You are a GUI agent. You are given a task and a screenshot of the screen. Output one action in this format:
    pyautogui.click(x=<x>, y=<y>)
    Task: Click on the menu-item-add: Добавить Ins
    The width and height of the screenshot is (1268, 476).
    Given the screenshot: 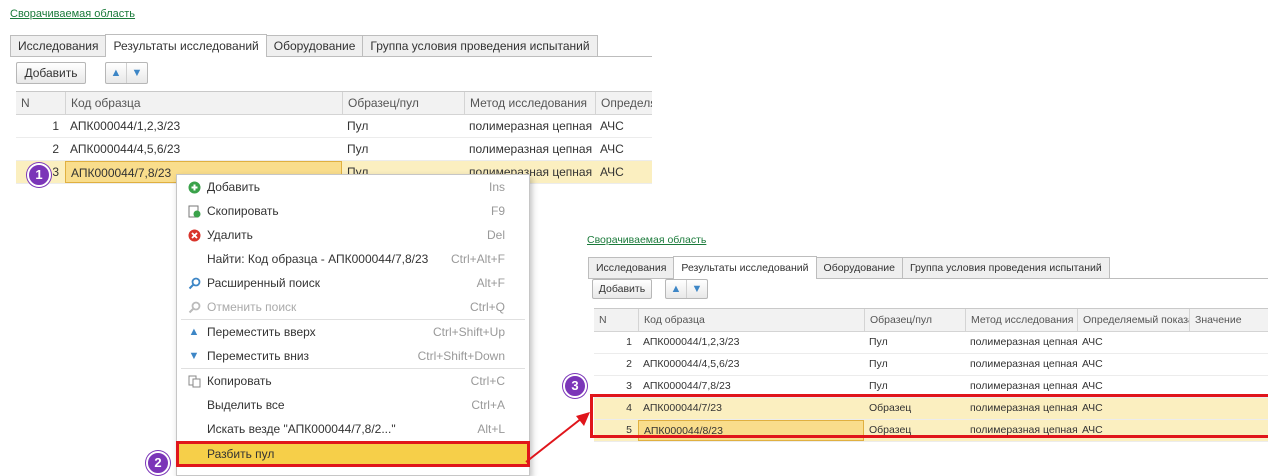 What is the action you would take?
    pyautogui.click(x=353, y=187)
    